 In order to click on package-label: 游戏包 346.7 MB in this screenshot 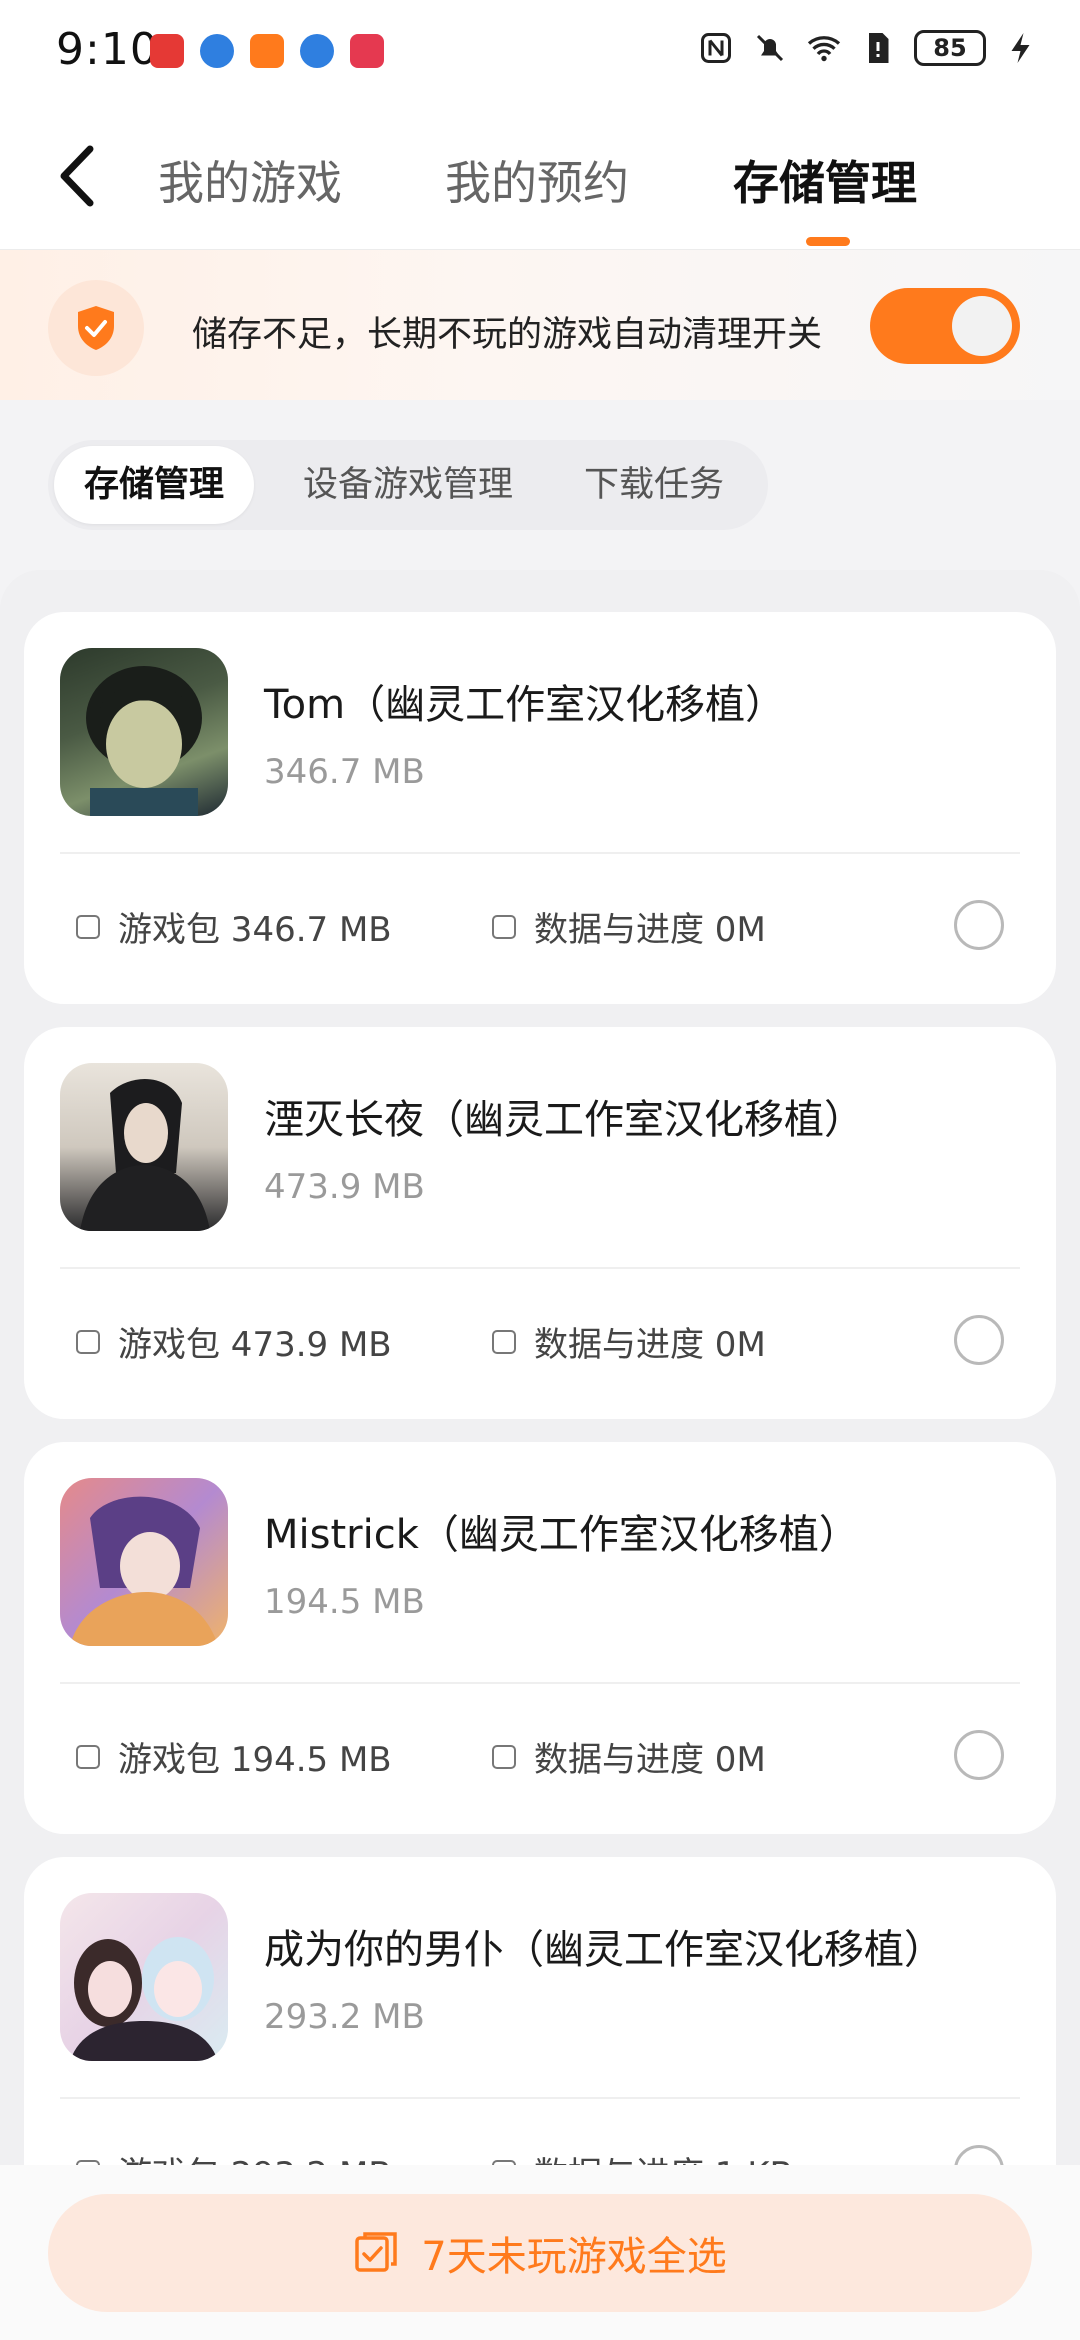, I will do `click(255, 930)`.